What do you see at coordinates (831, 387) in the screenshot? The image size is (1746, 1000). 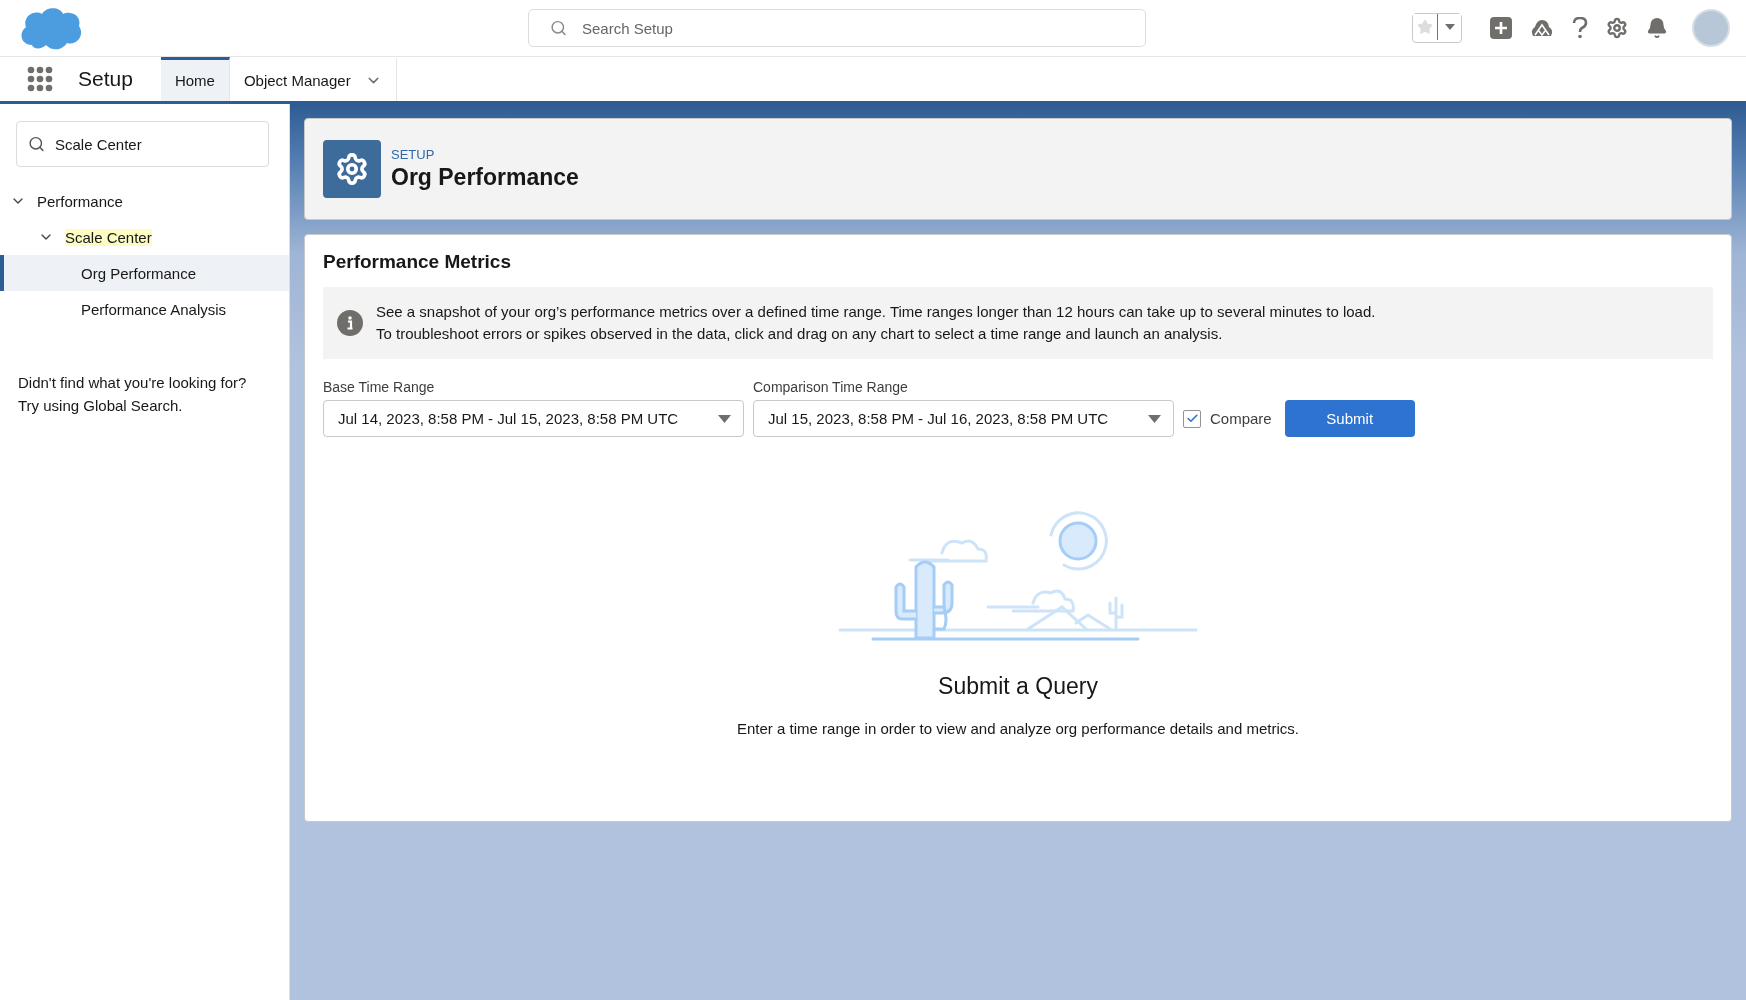 I see `field-label: Comparison Time Range` at bounding box center [831, 387].